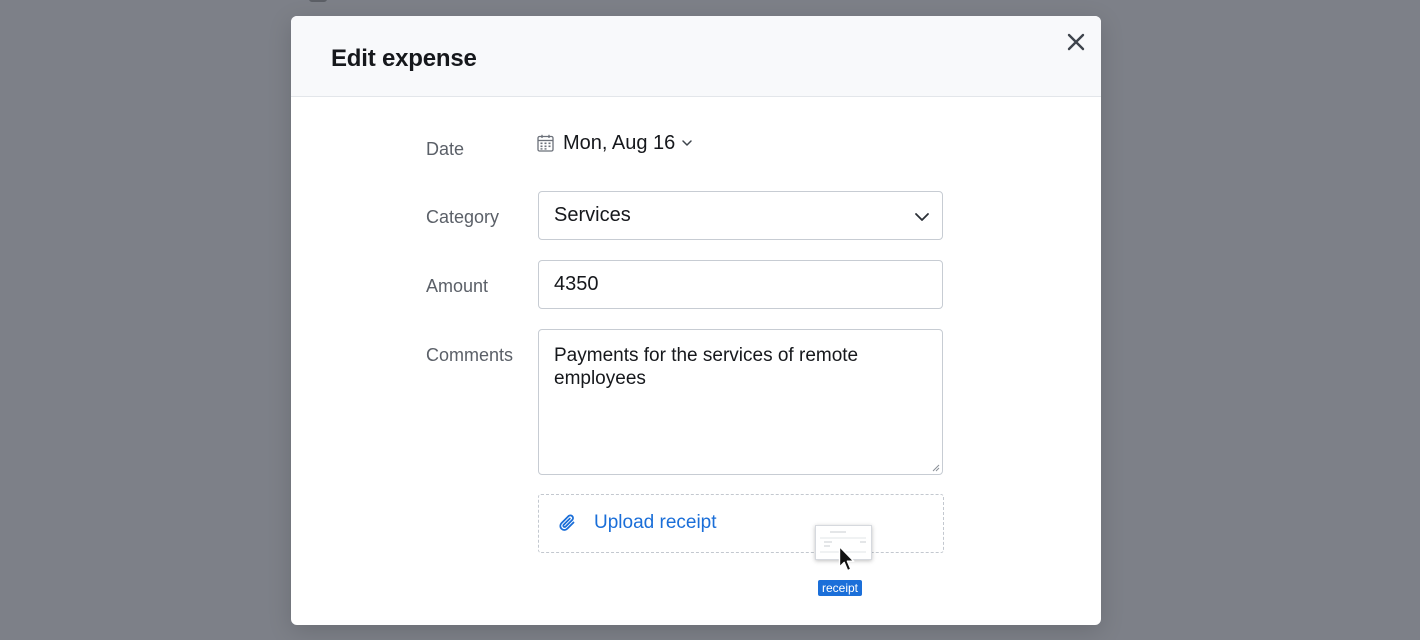  I want to click on category-label: Category, so click(463, 217).